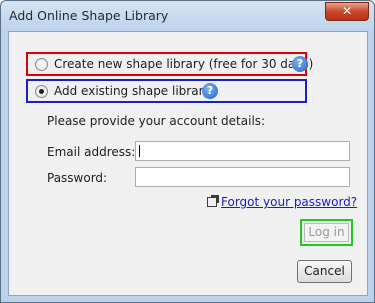 This screenshot has width=375, height=303. I want to click on password-label: Password:, so click(77, 178).